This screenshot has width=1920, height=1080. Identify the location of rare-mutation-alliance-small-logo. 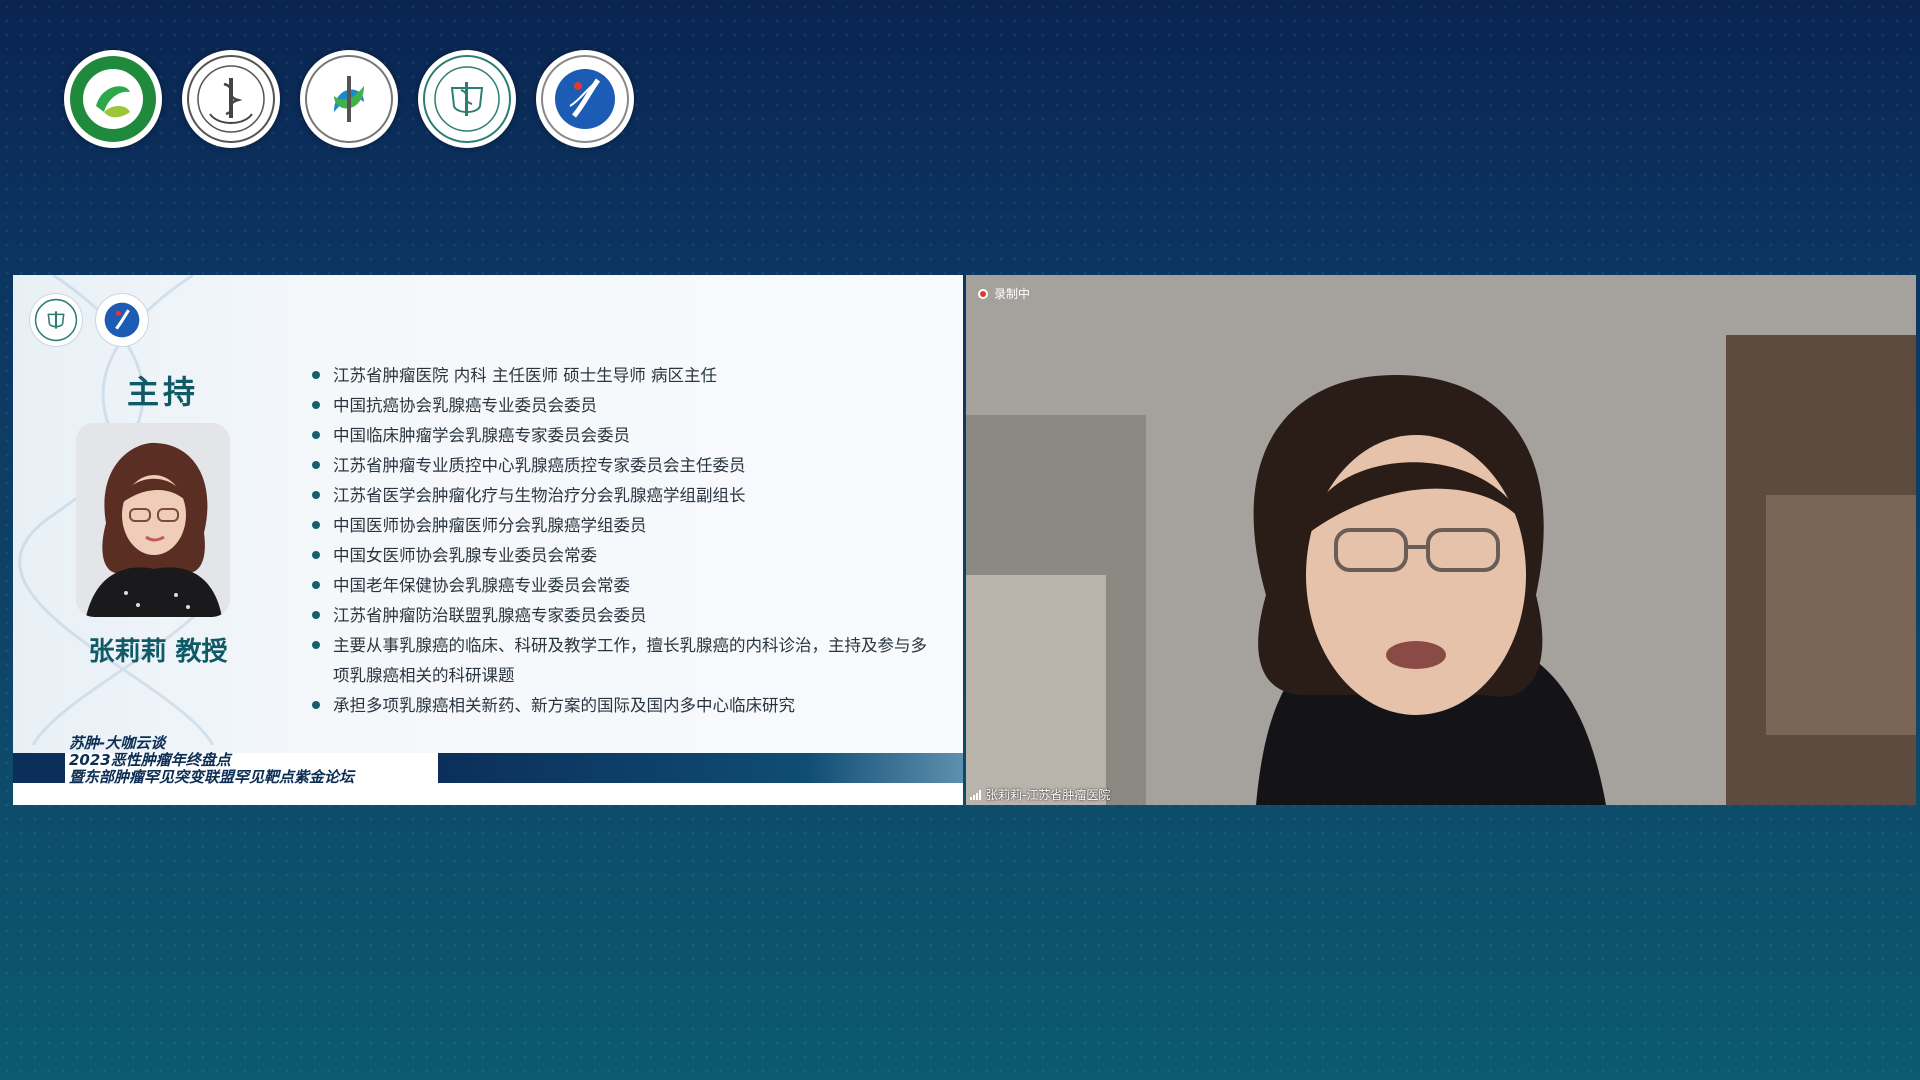
(122, 320).